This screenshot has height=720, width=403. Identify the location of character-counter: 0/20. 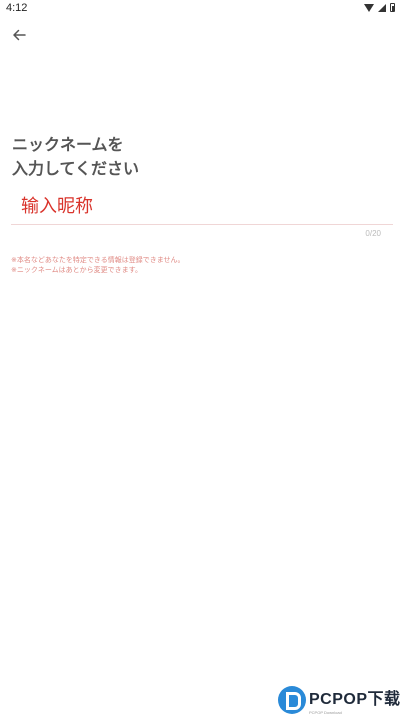
(373, 233).